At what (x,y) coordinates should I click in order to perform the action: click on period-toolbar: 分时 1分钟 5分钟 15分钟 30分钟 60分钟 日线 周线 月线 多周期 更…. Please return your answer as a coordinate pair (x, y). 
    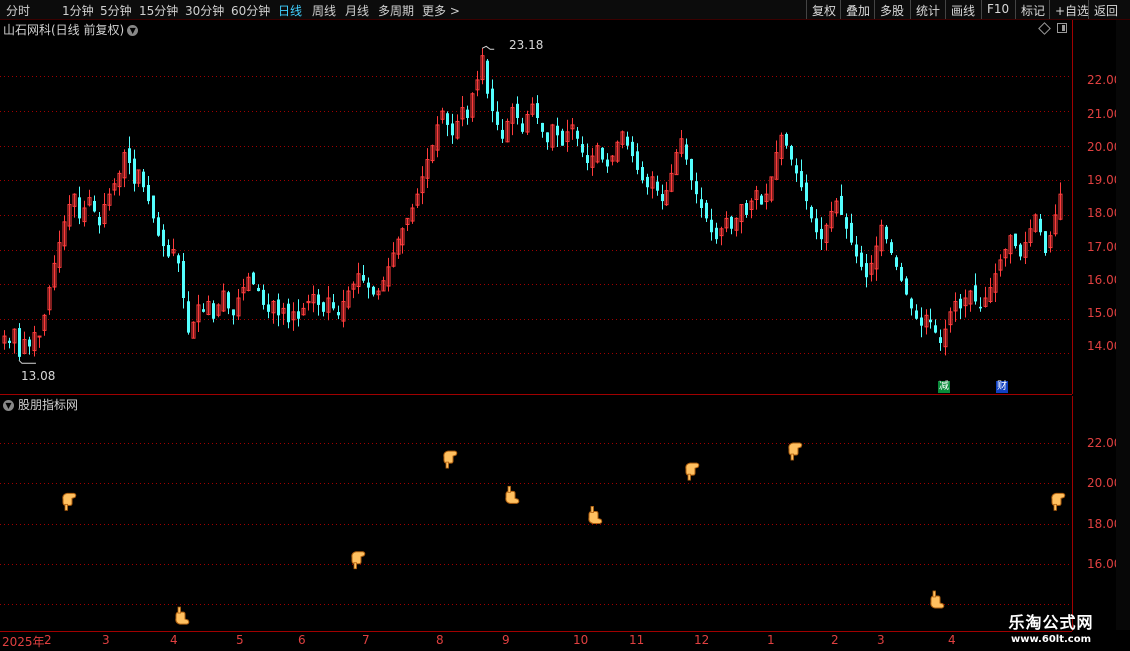
    Looking at the image, I should click on (565, 10).